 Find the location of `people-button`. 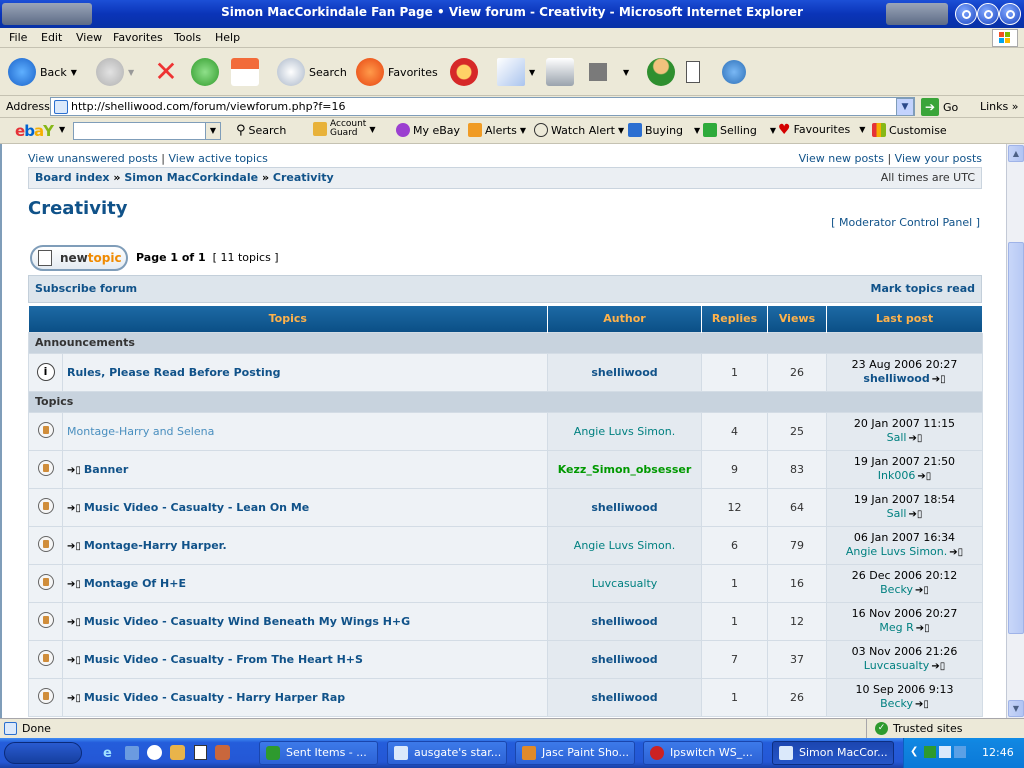

people-button is located at coordinates (734, 72).